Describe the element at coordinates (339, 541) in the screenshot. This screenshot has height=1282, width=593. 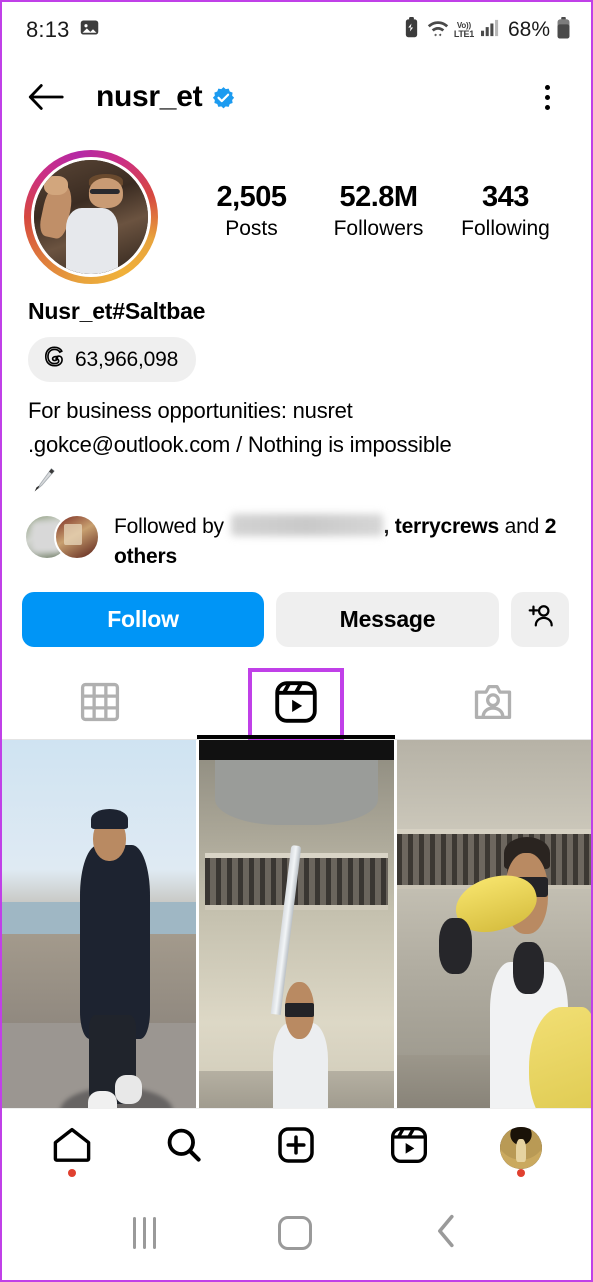
I see `followed-by-text: Followed by , terrycrews and 2 others` at that location.